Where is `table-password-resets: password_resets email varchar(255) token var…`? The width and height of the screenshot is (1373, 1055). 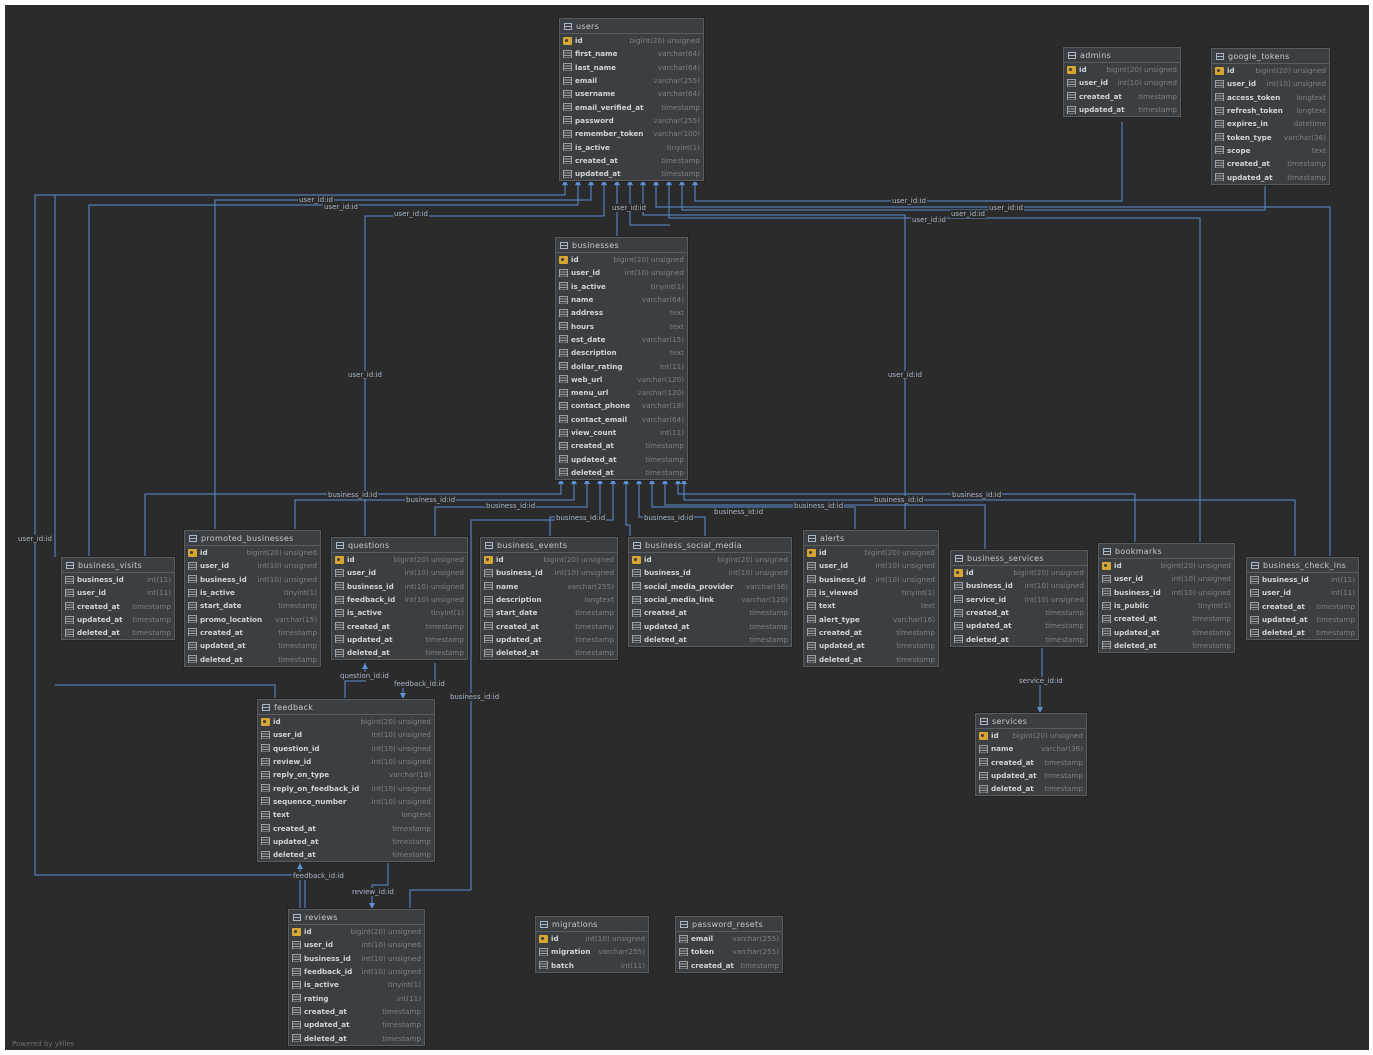 table-password-resets: password_resets email varchar(255) token var… is located at coordinates (729, 944).